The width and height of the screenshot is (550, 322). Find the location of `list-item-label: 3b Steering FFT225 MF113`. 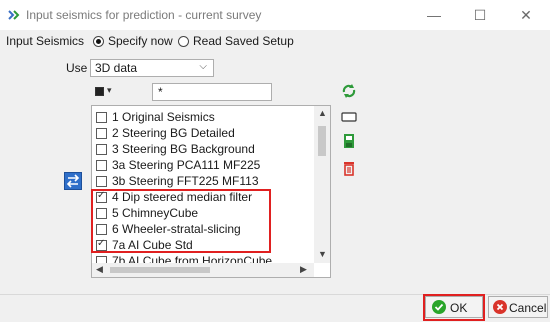

list-item-label: 3b Steering FFT225 MF113 is located at coordinates (185, 181).